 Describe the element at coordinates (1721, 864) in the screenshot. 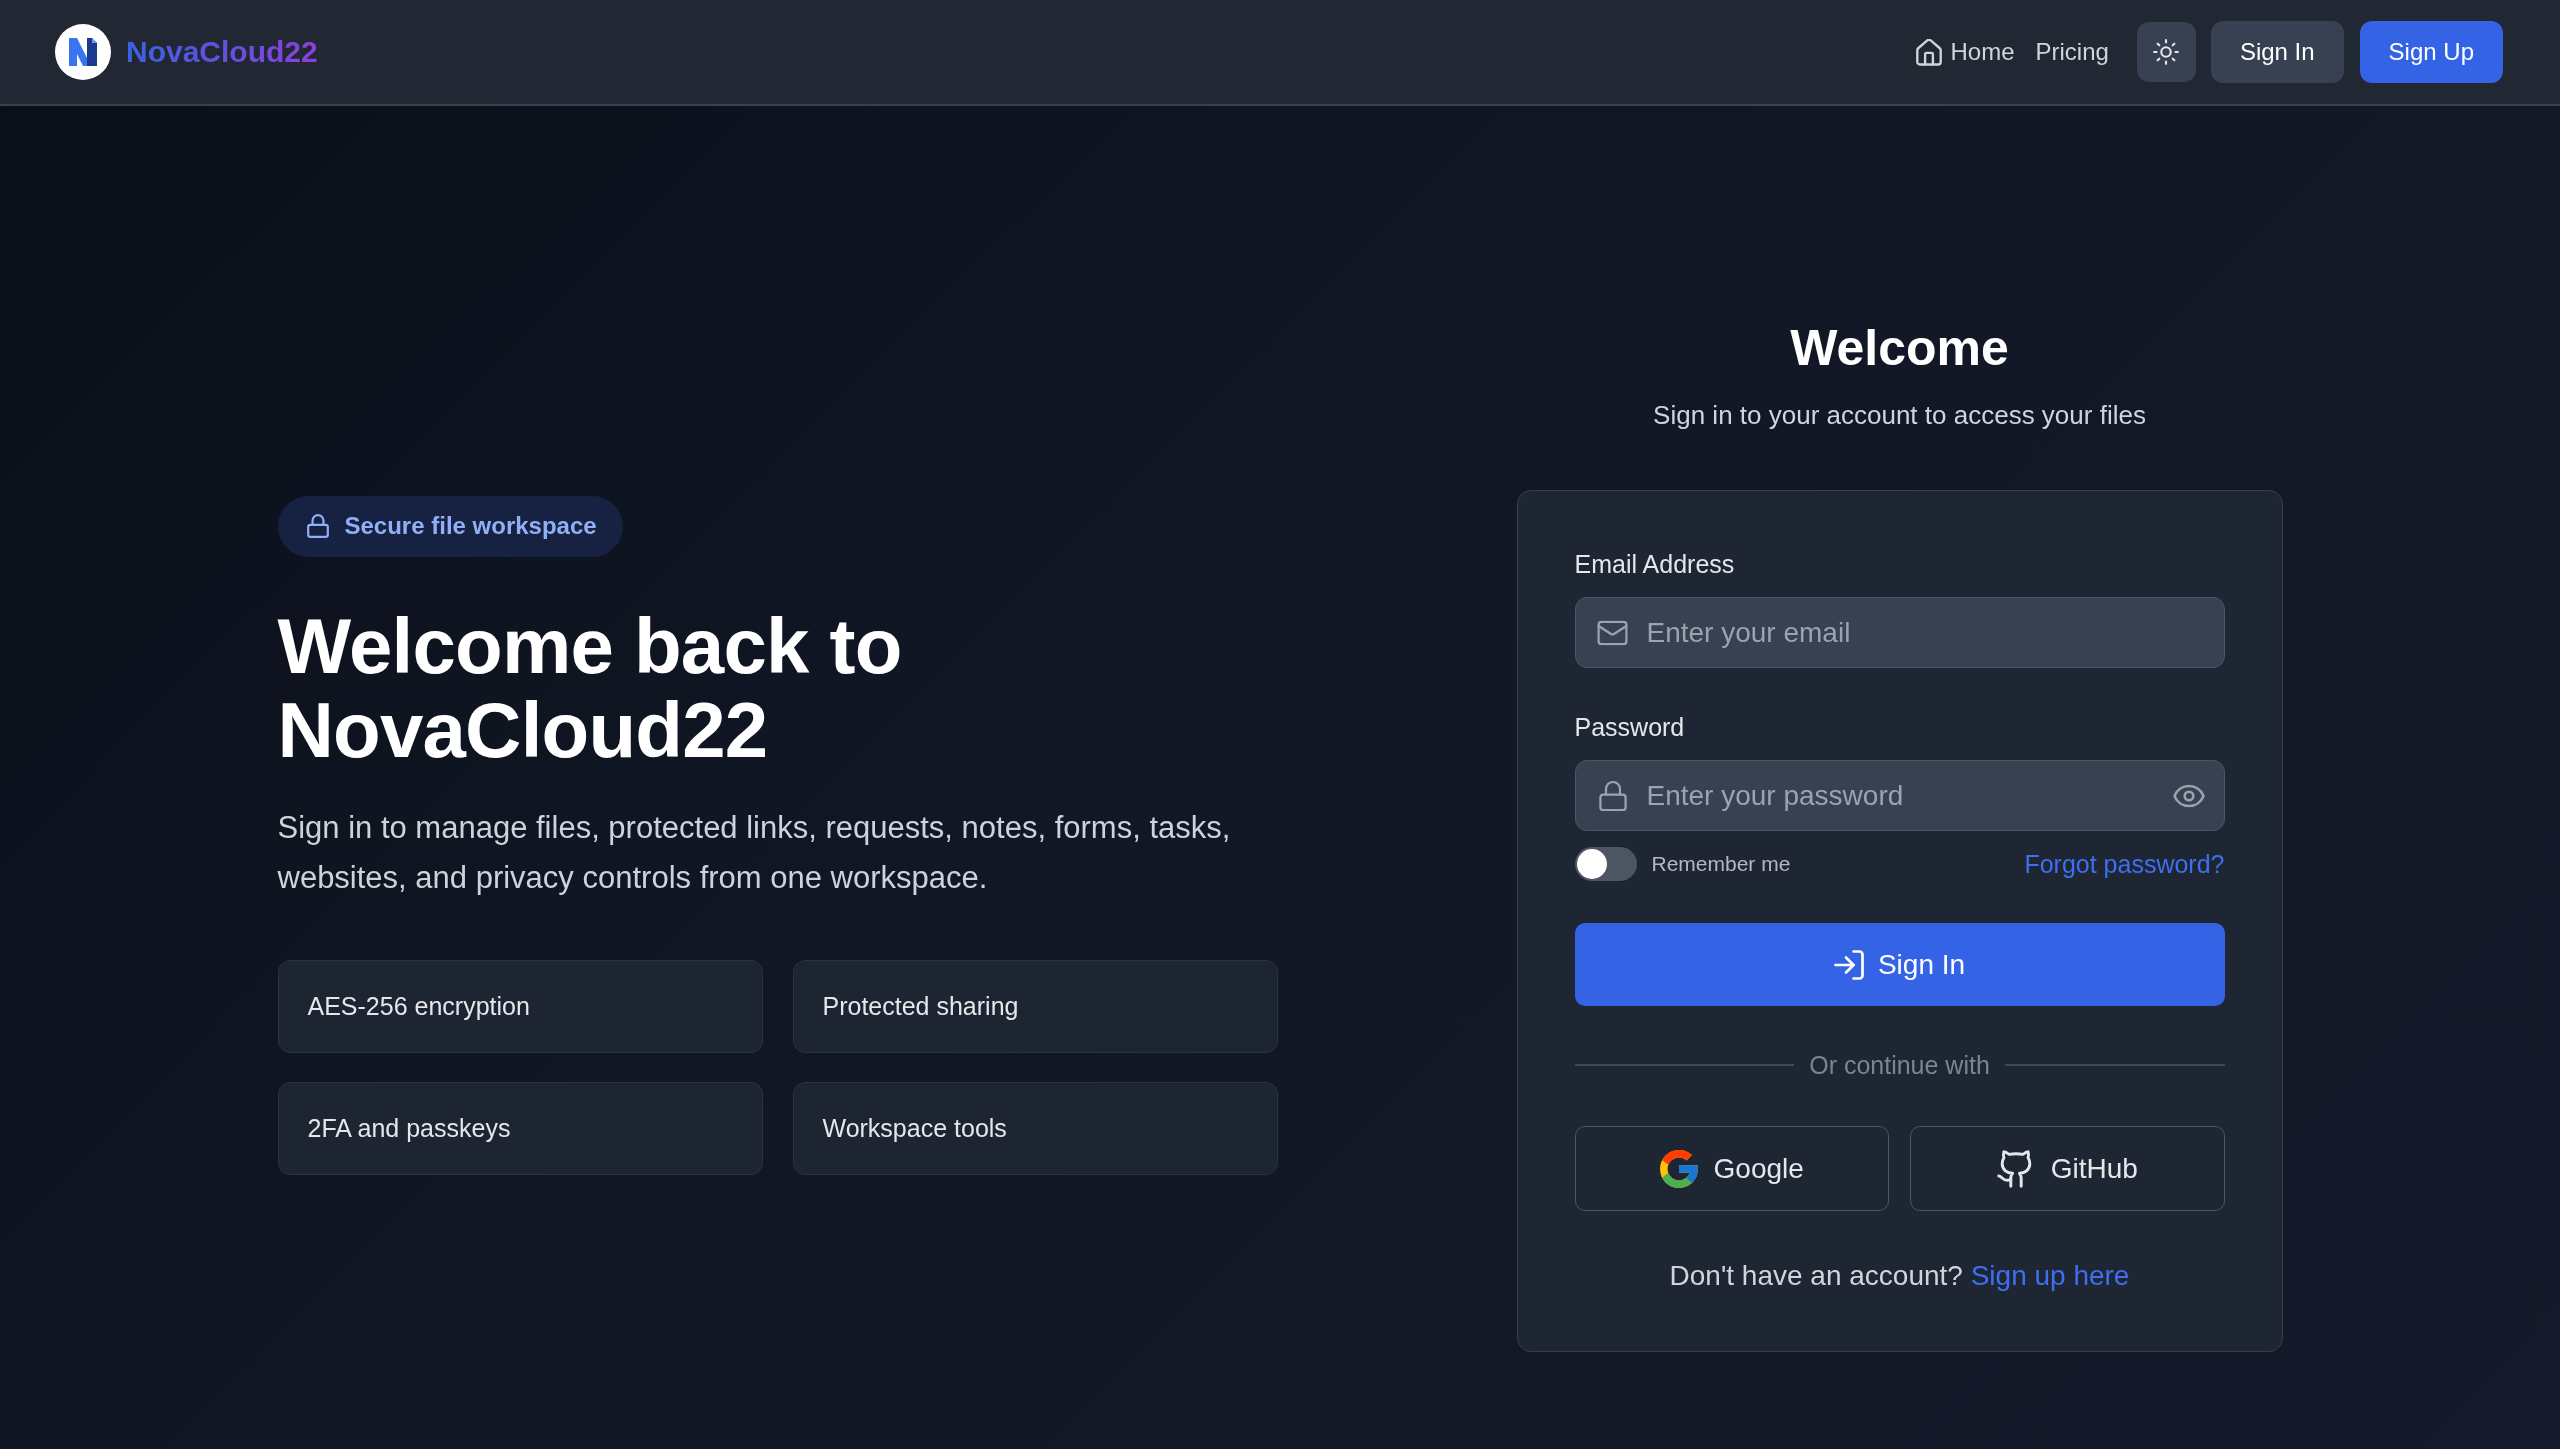

I see `remember-label: Remember me` at that location.